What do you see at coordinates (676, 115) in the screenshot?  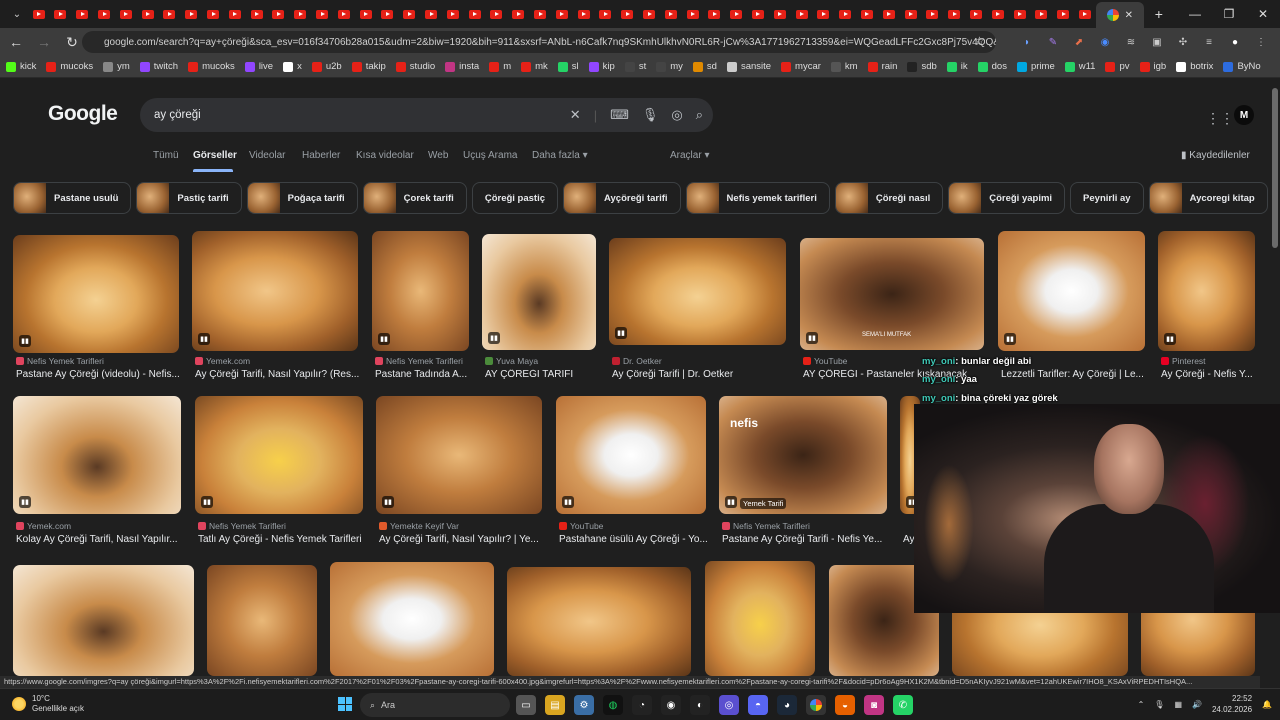 I see `lens-icon: ◎` at bounding box center [676, 115].